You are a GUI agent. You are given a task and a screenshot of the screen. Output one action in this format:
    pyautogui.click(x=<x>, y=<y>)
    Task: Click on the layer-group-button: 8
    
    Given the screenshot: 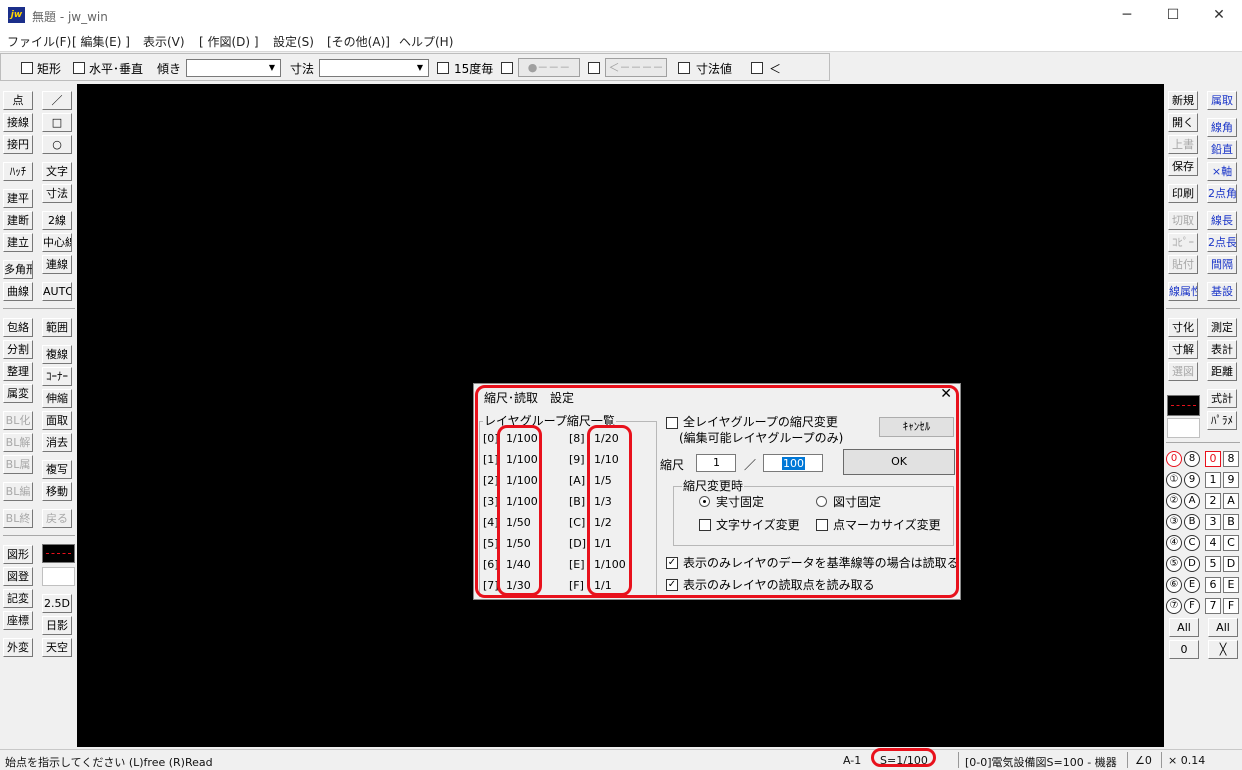 What is the action you would take?
    pyautogui.click(x=1192, y=459)
    